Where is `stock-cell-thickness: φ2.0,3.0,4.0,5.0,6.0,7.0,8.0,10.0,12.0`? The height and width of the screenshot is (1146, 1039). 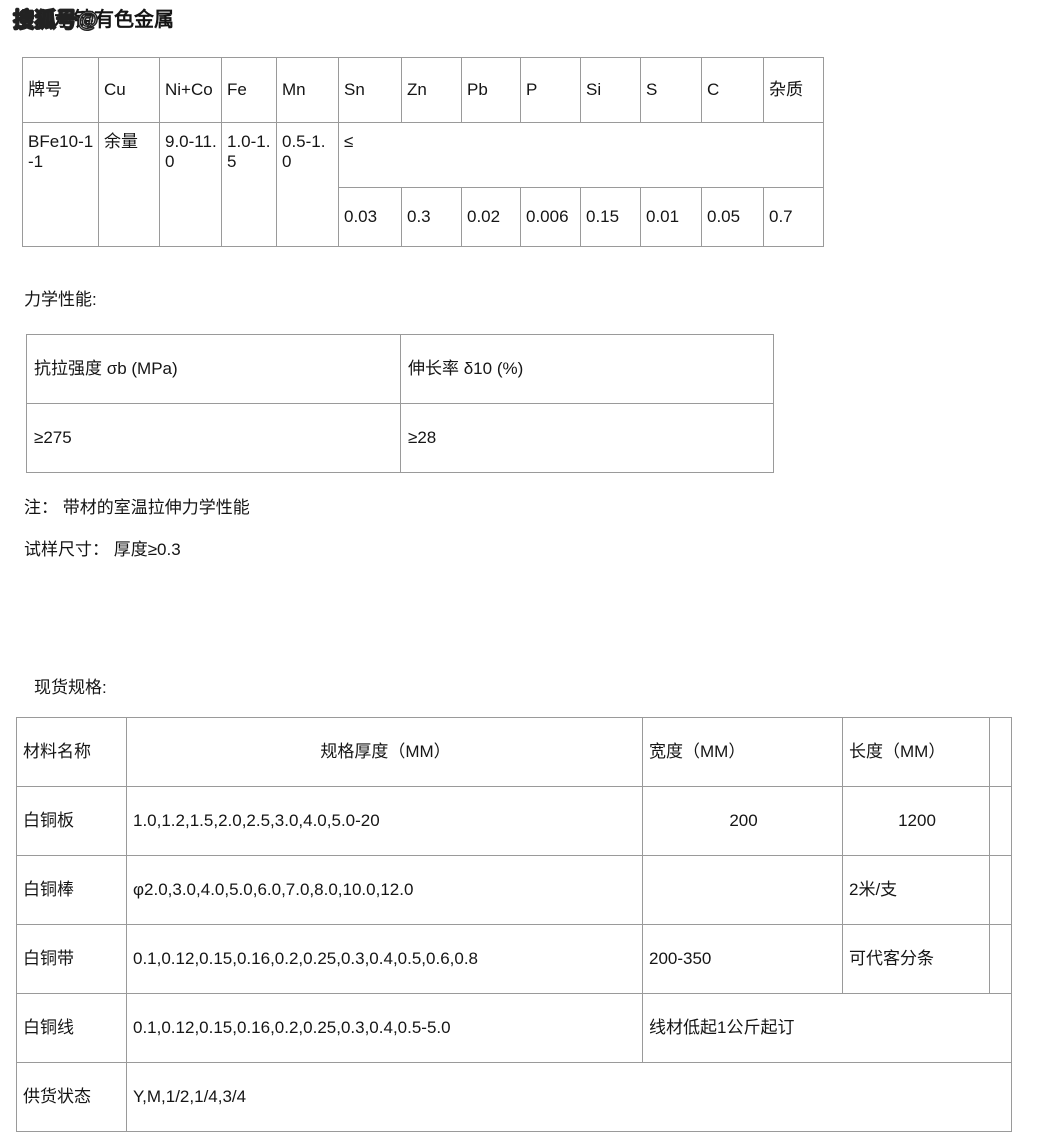 stock-cell-thickness: φ2.0,3.0,4.0,5.0,6.0,7.0,8.0,10.0,12.0 is located at coordinates (384, 890).